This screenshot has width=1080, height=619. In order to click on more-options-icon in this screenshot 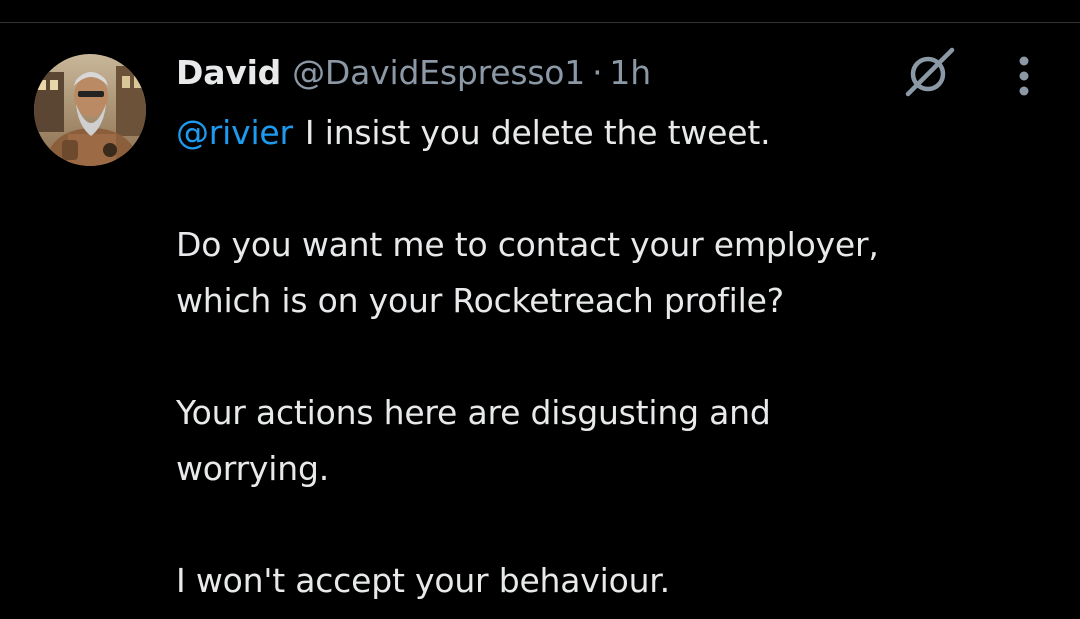, I will do `click(1024, 76)`.